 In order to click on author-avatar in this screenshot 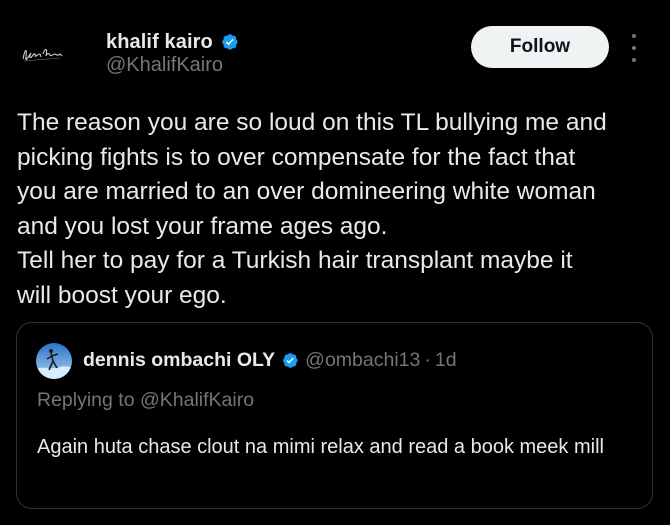, I will do `click(42, 55)`.